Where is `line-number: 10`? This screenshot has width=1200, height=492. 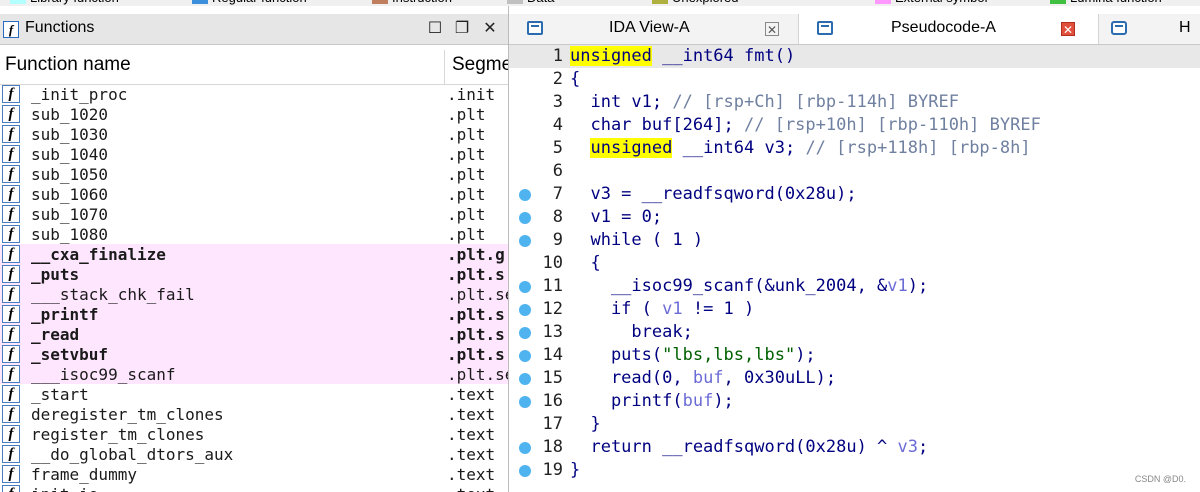 line-number: 10 is located at coordinates (552, 263).